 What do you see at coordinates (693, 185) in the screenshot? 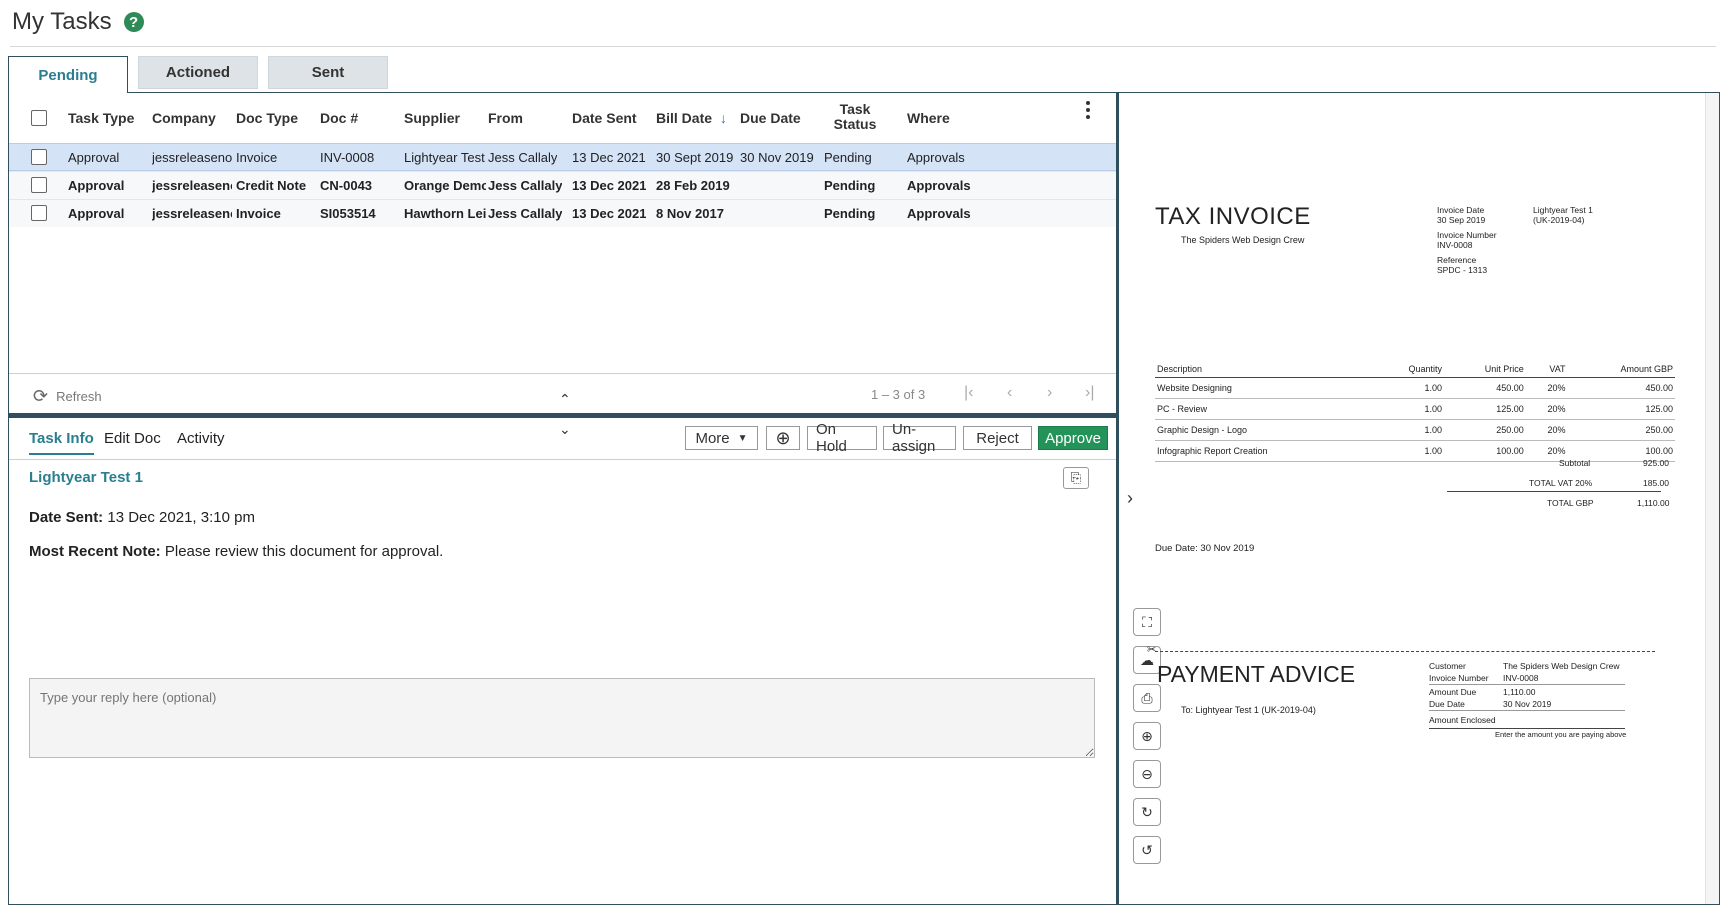
I see `cell-bill-date: 28 Feb 2019` at bounding box center [693, 185].